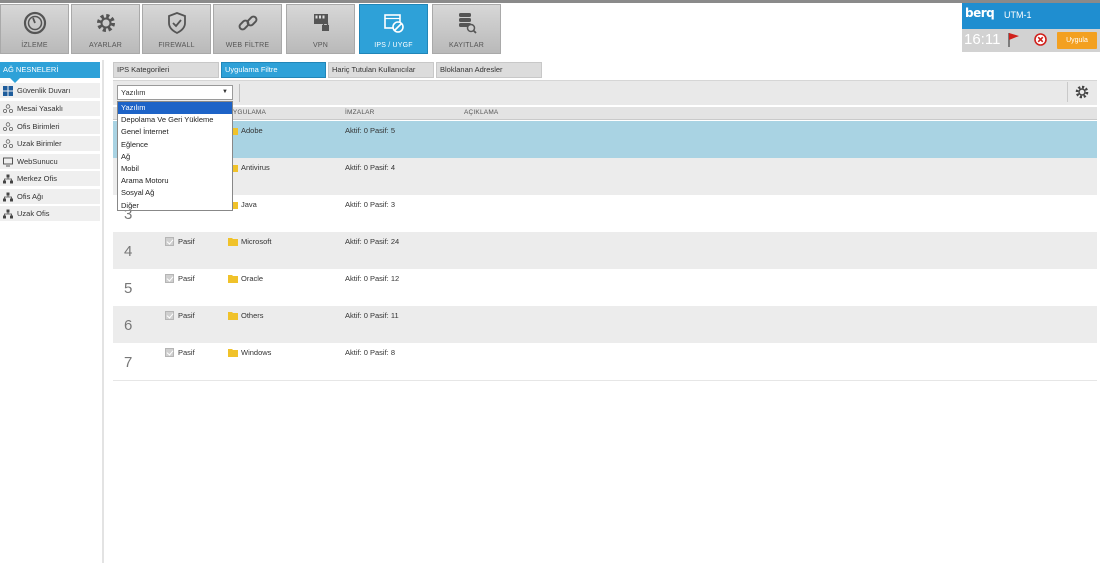 The height and width of the screenshot is (563, 1100). Describe the element at coordinates (128, 362) in the screenshot. I see `row-number: 7` at that location.